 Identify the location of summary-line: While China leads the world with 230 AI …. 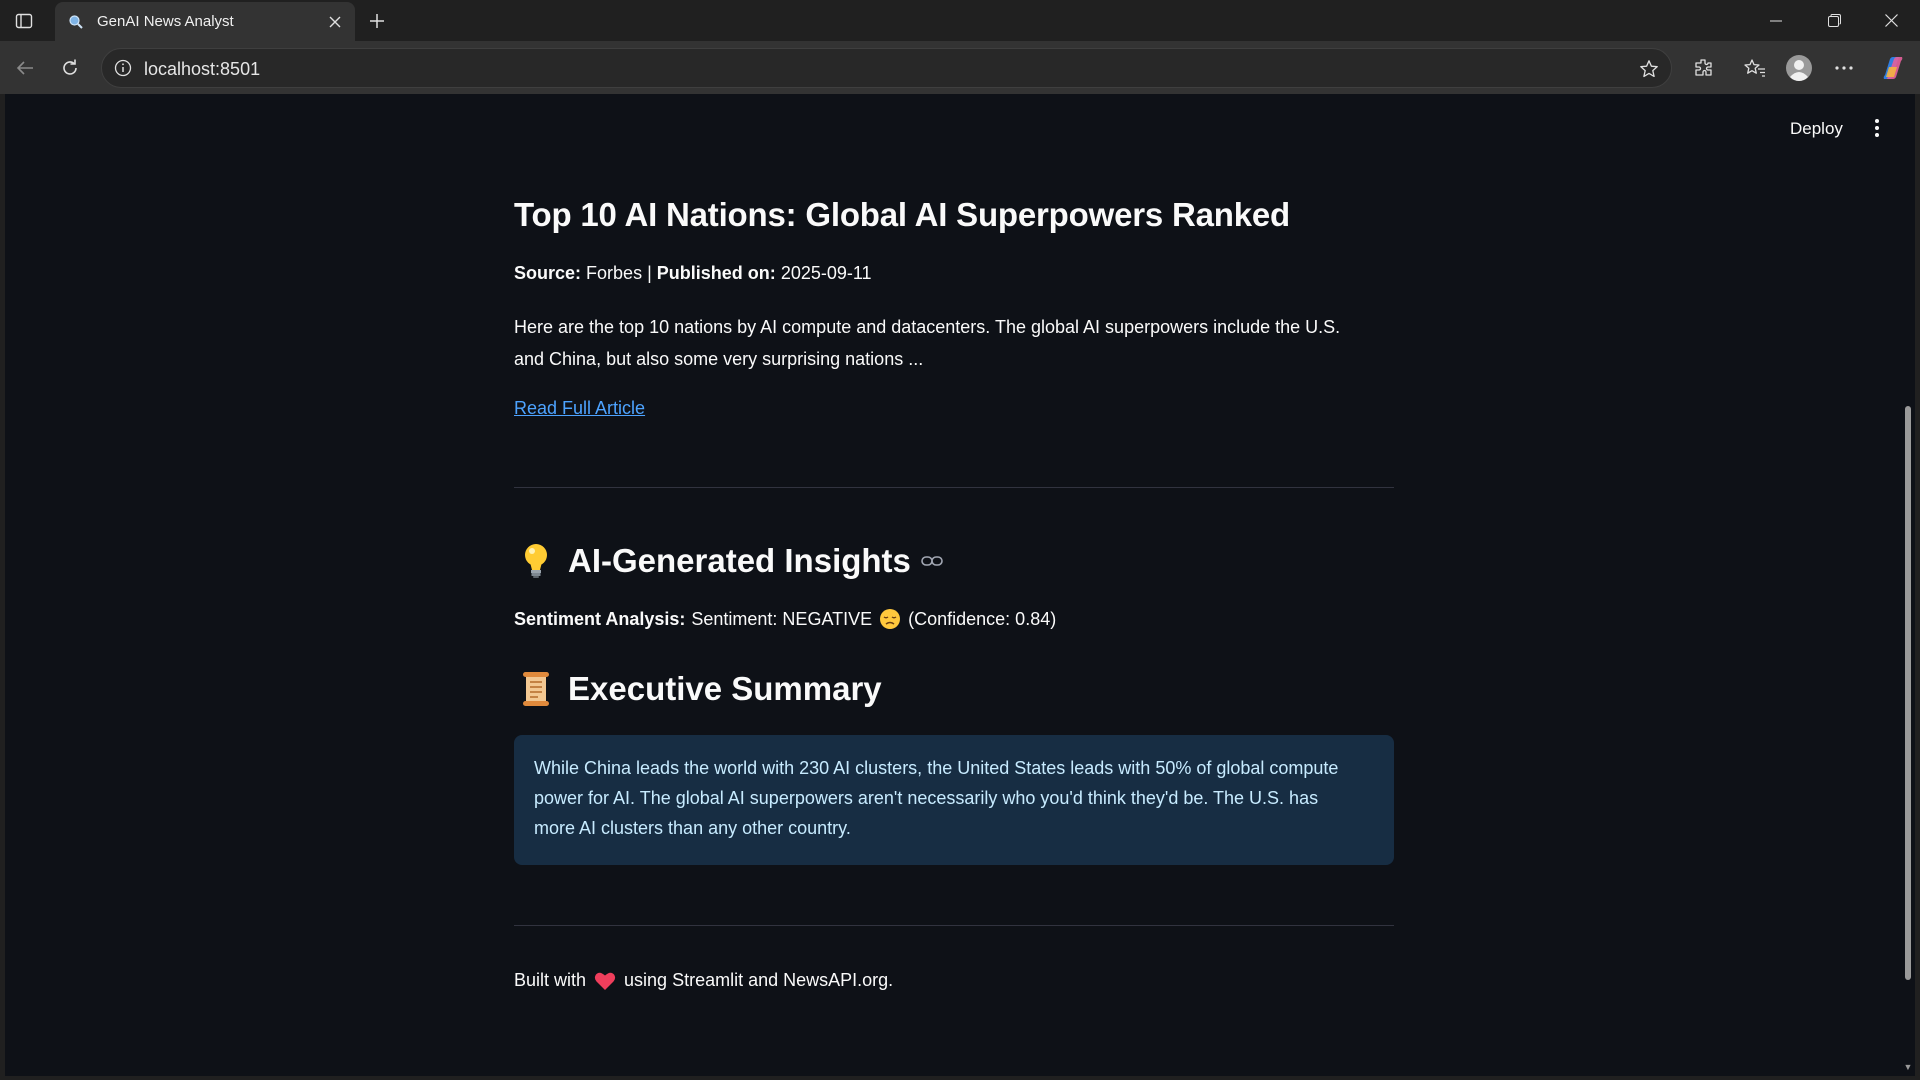
(936, 768).